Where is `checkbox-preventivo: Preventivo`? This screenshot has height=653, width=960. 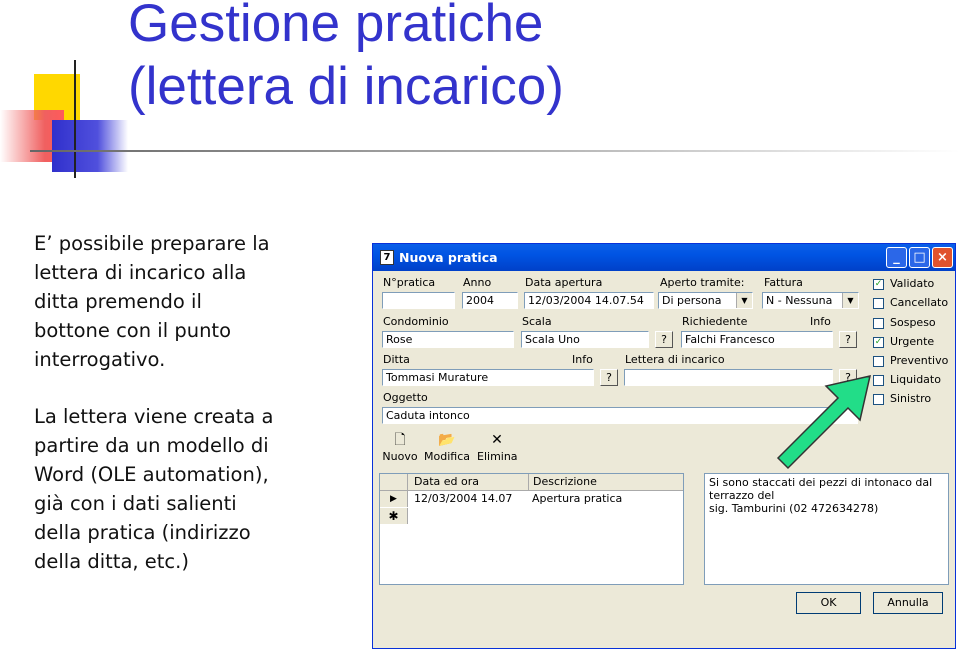 checkbox-preventivo: Preventivo is located at coordinates (910, 360).